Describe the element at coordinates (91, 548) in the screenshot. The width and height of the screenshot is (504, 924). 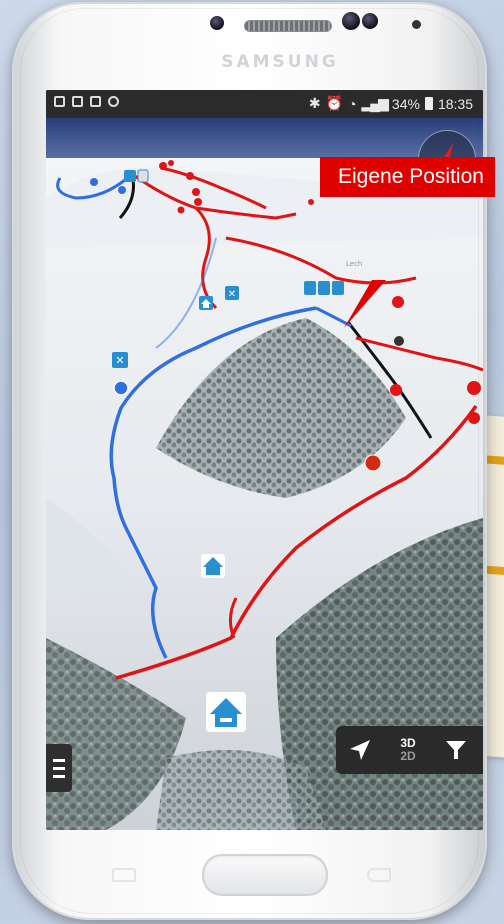
I see `valley-shadow` at that location.